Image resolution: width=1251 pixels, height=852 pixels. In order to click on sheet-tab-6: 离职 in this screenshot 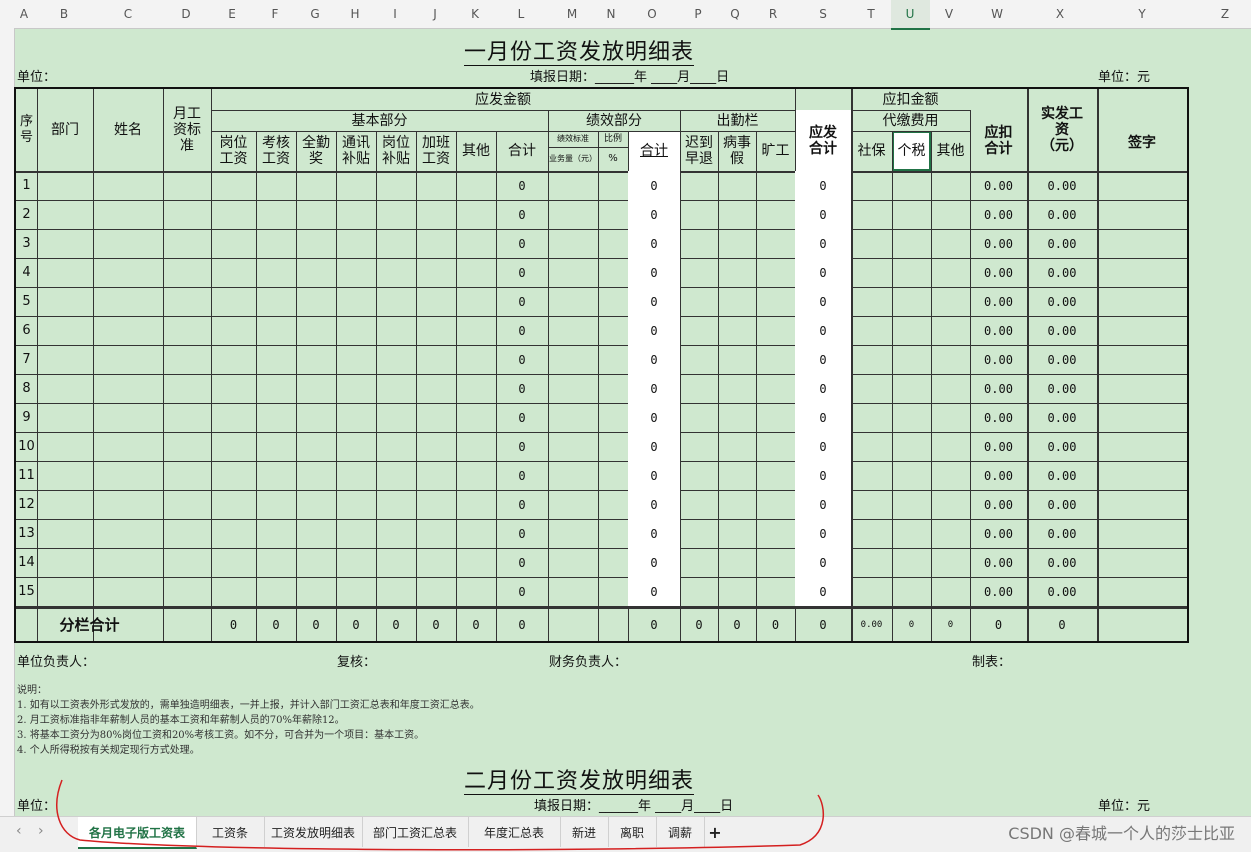, I will do `click(632, 832)`.